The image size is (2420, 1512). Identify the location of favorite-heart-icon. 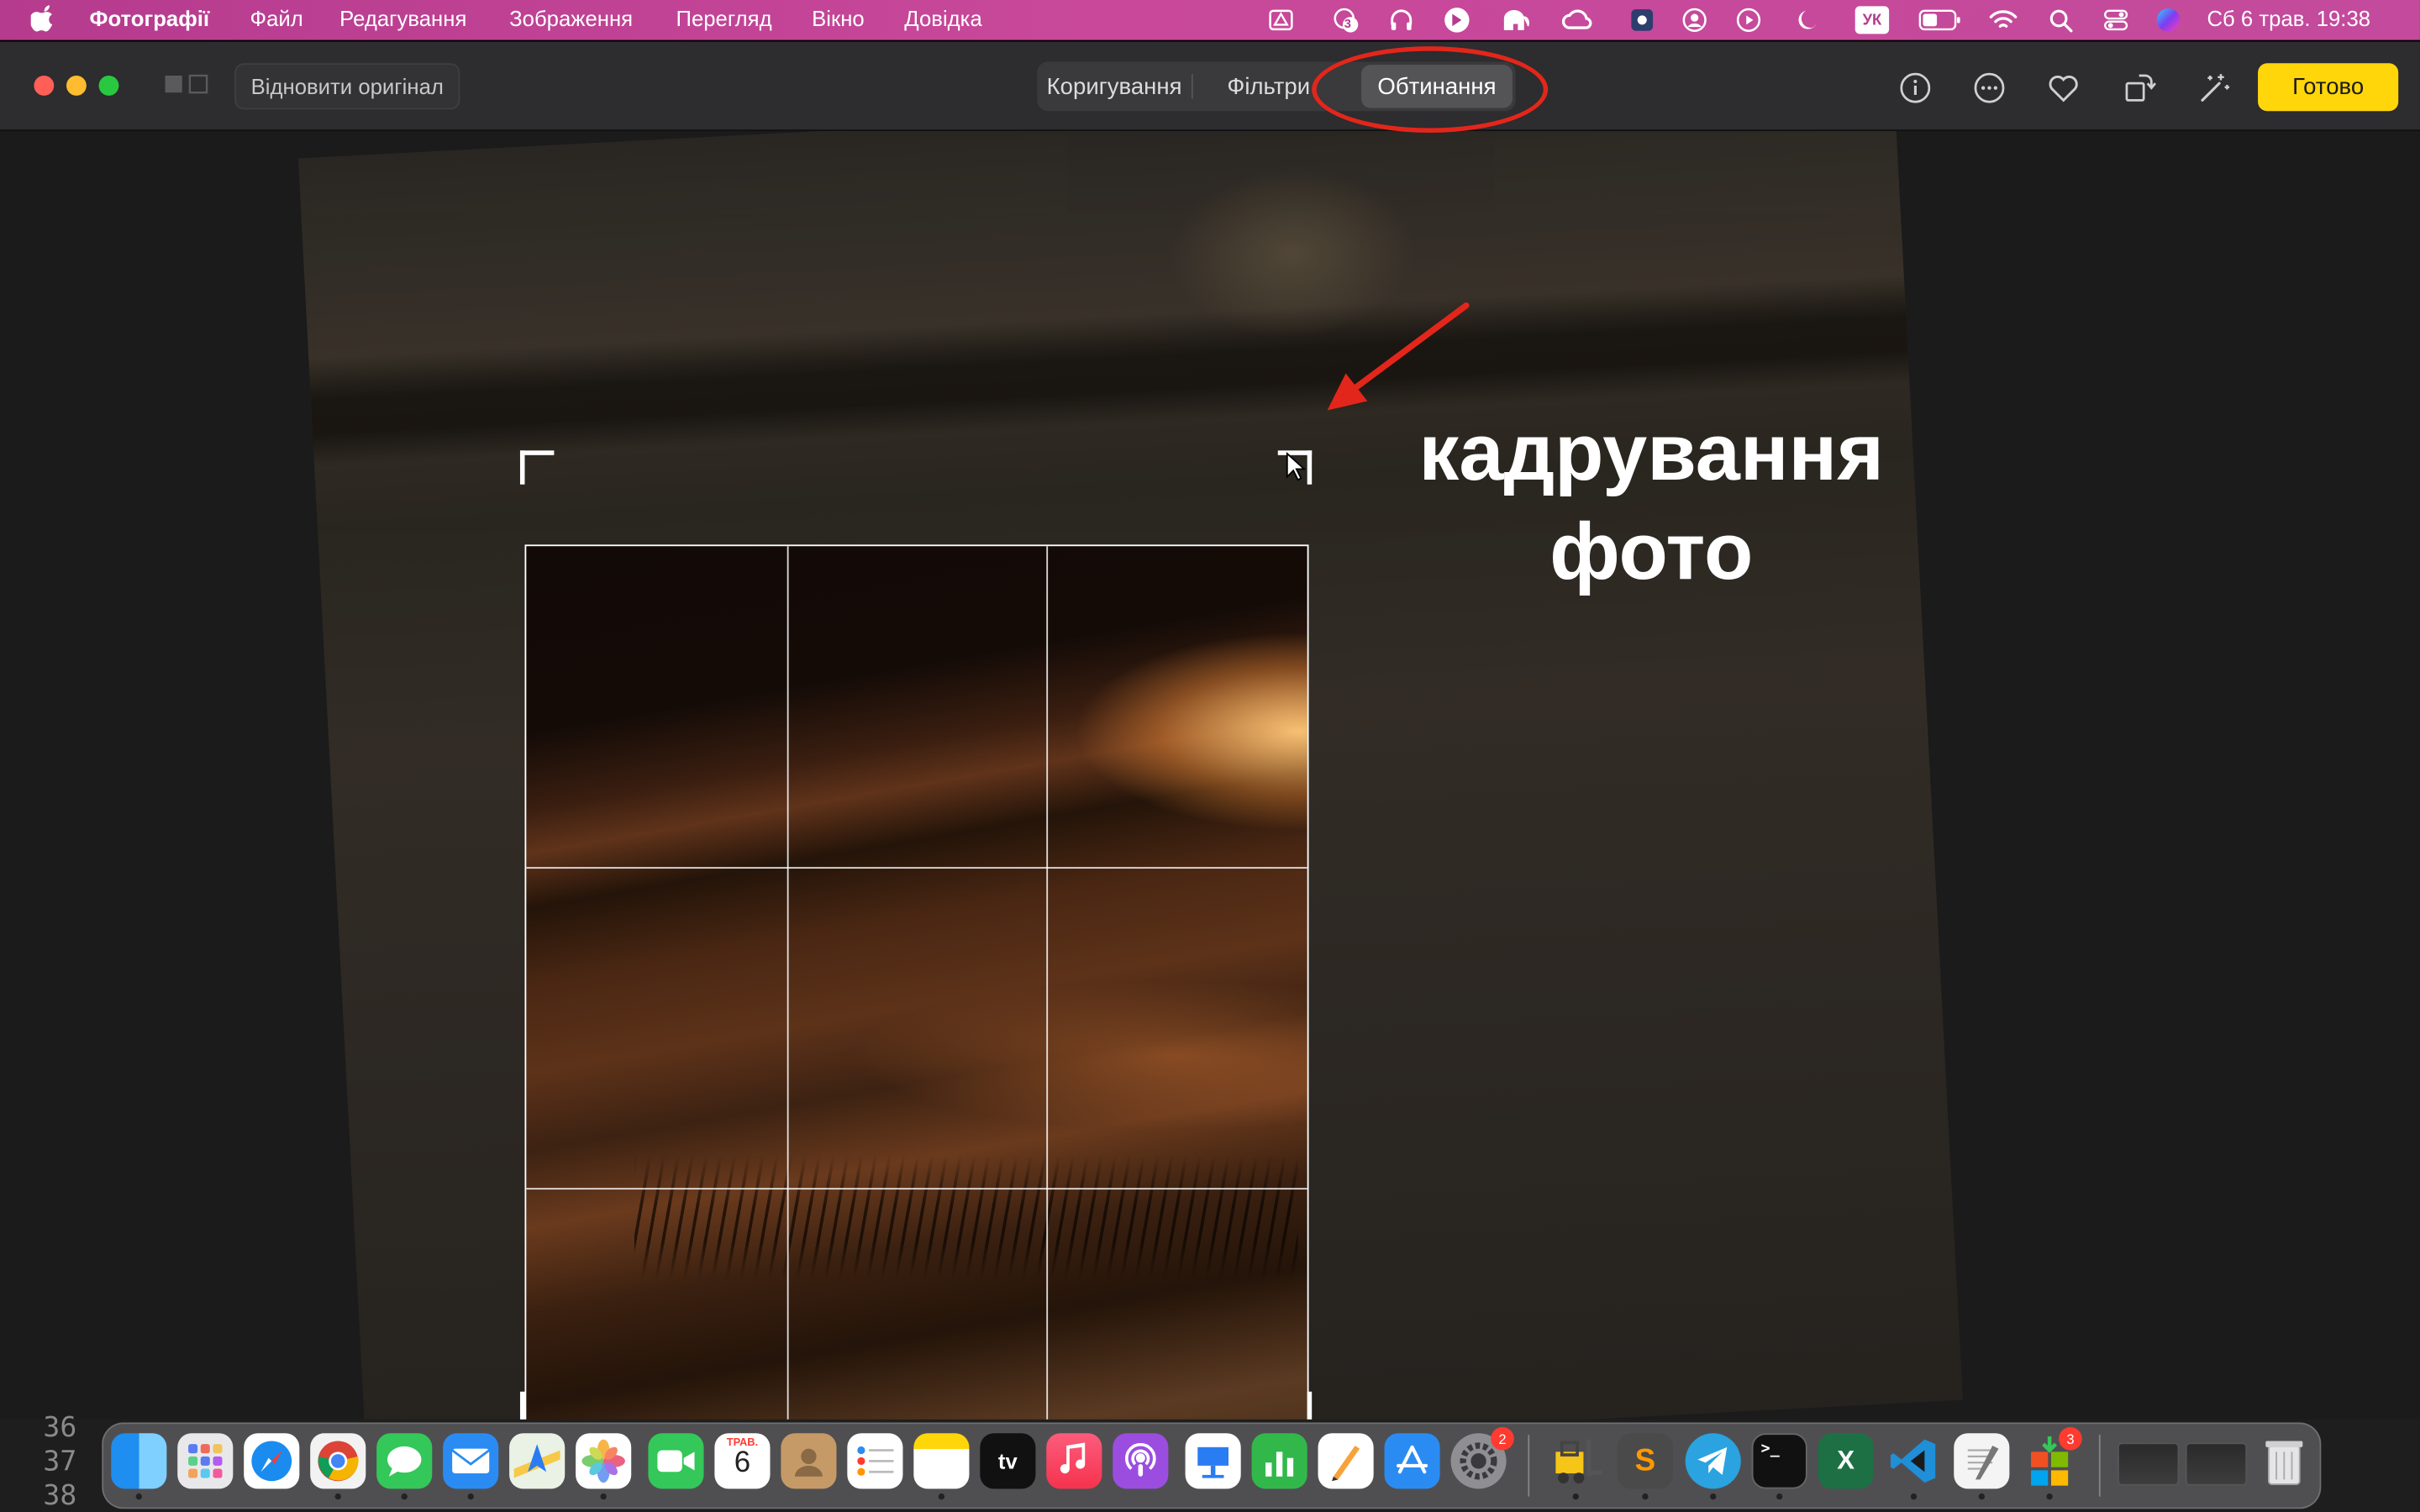
(2063, 87).